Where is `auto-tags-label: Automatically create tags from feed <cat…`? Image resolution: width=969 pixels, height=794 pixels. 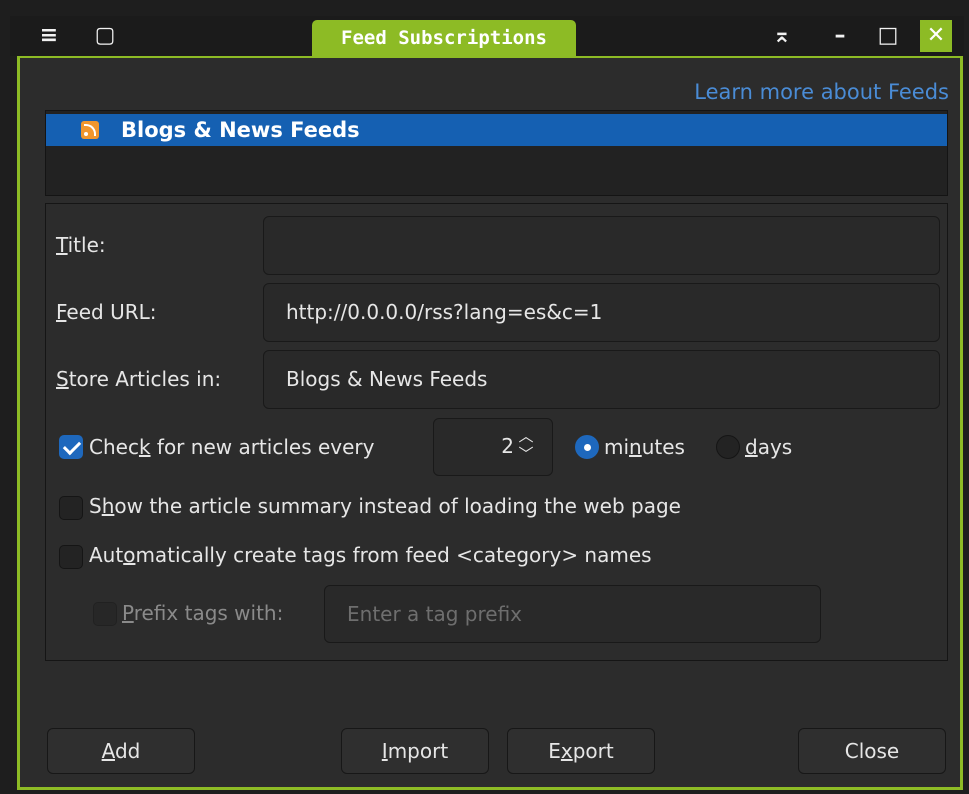 auto-tags-label: Automatically create tags from feed <cat… is located at coordinates (370, 555).